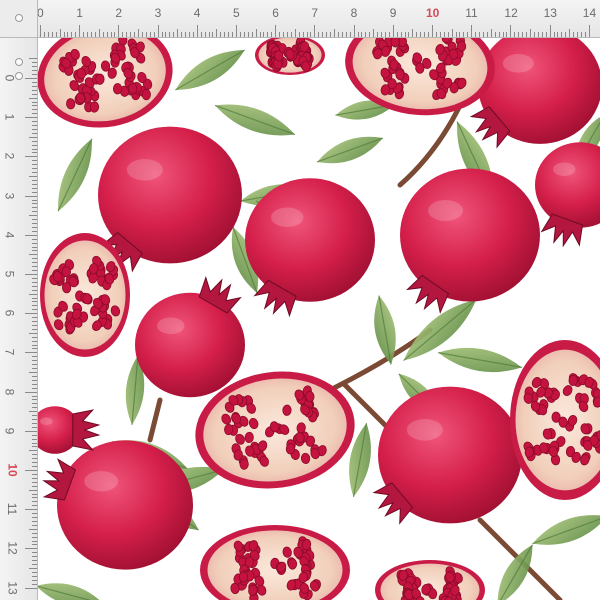 This screenshot has width=600, height=600. What do you see at coordinates (275, 562) in the screenshot?
I see `pomegranate-half` at bounding box center [275, 562].